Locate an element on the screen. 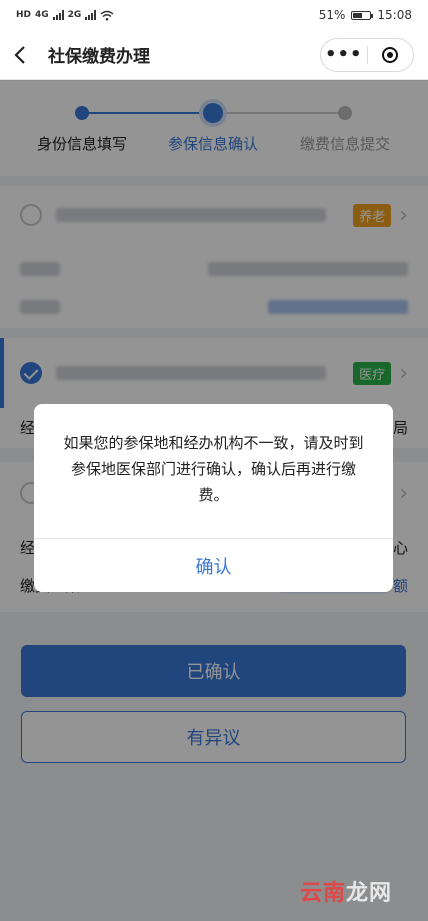 The height and width of the screenshot is (921, 428). network-4g-label: 4G is located at coordinates (42, 15).